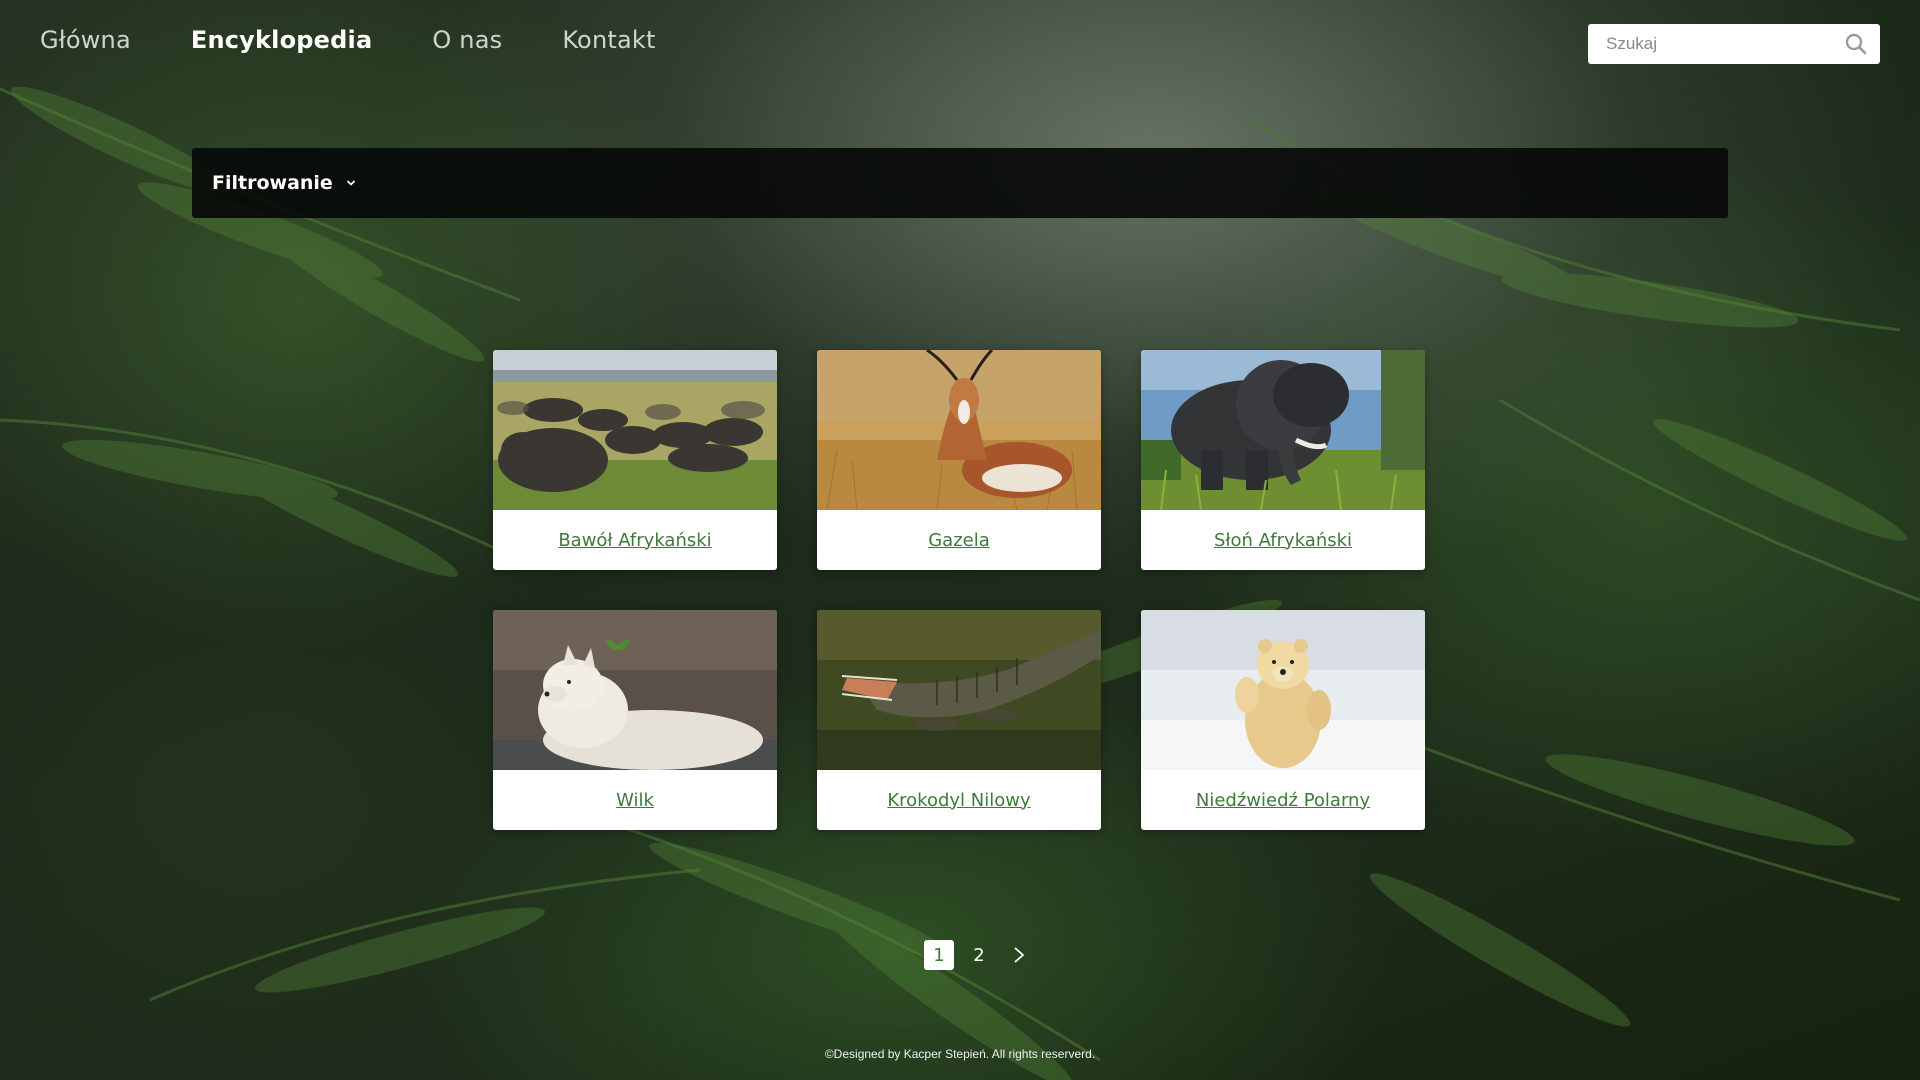 The height and width of the screenshot is (1080, 1920). I want to click on animal-link: Słoń Afrykański, so click(1283, 540).